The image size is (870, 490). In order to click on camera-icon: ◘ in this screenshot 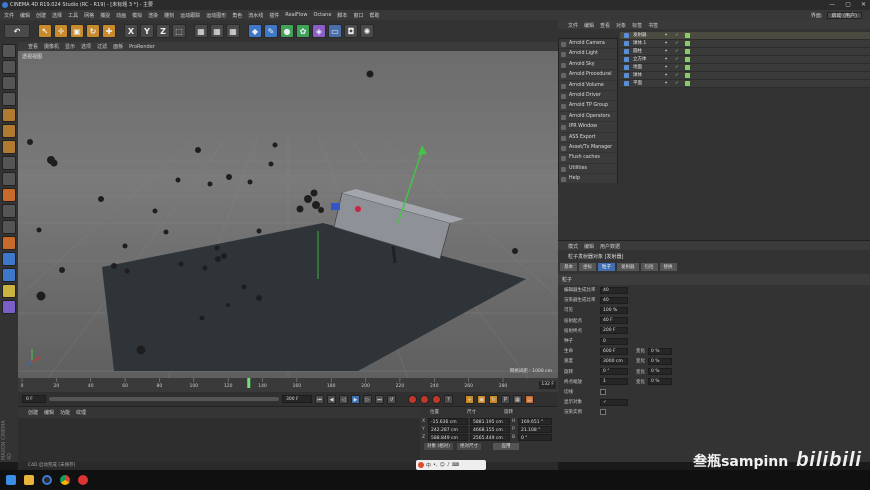, I will do `click(351, 31)`.